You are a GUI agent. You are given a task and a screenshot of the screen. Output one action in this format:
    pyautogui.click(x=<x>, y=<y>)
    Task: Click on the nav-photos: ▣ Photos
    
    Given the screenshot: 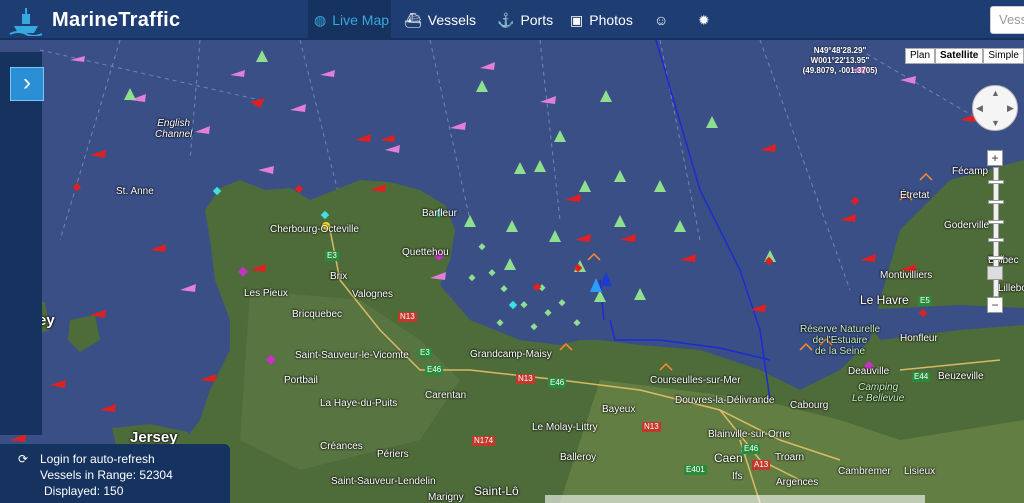 What is the action you would take?
    pyautogui.click(x=601, y=20)
    